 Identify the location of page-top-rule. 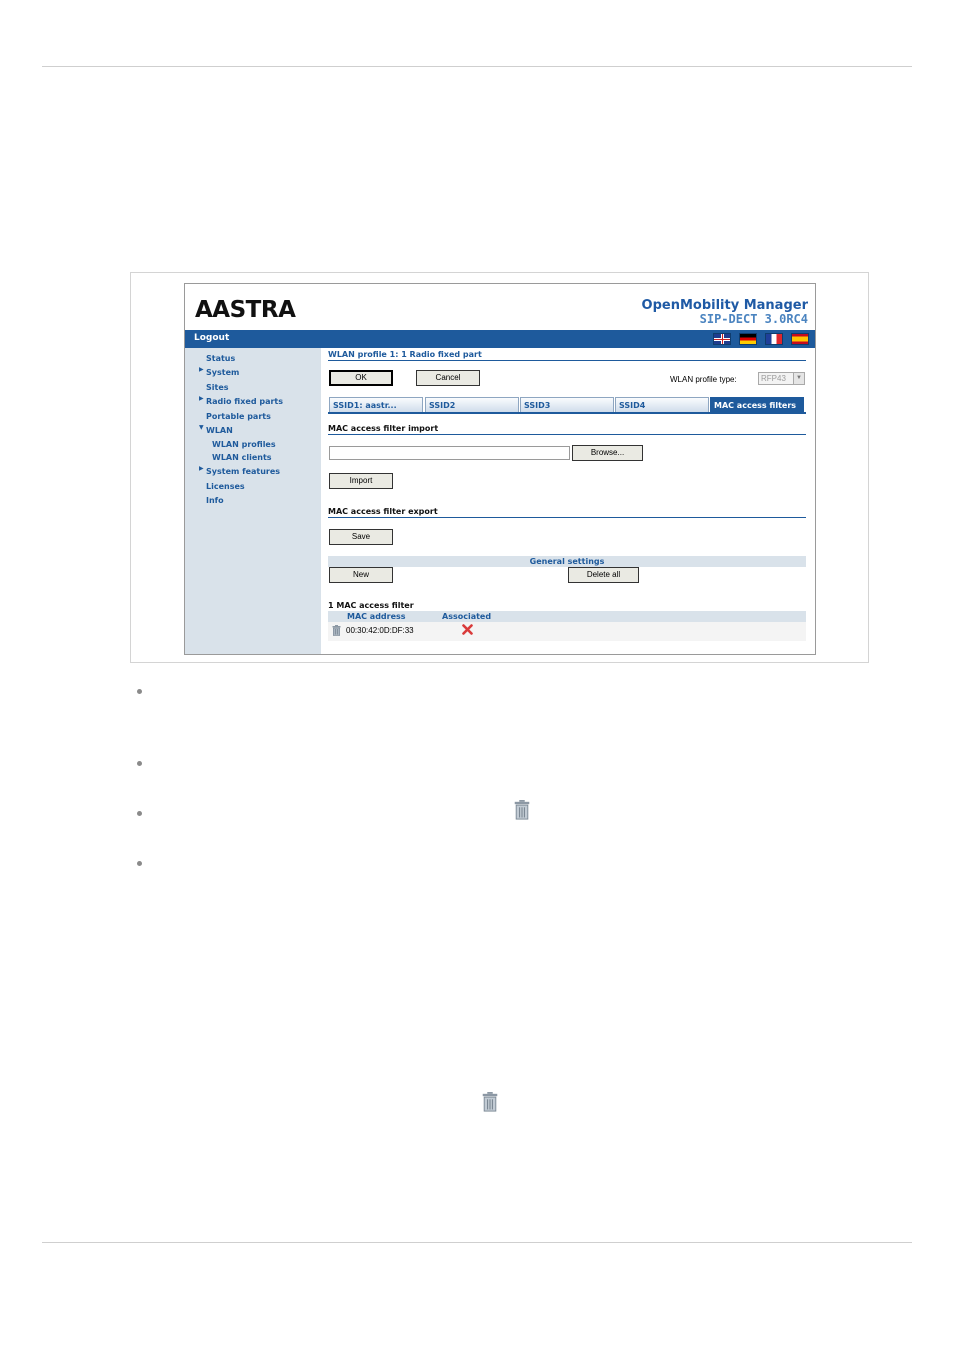
(477, 66).